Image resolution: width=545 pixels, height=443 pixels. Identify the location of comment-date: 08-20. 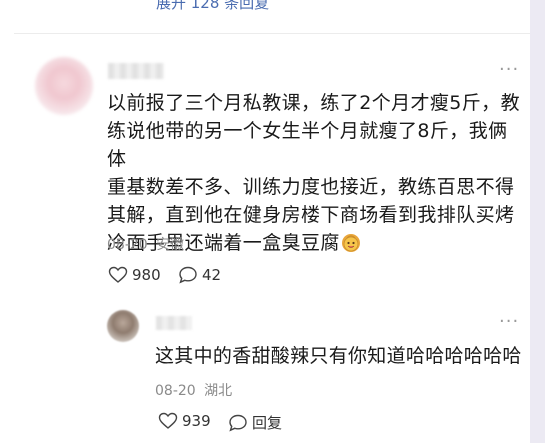
(127, 245).